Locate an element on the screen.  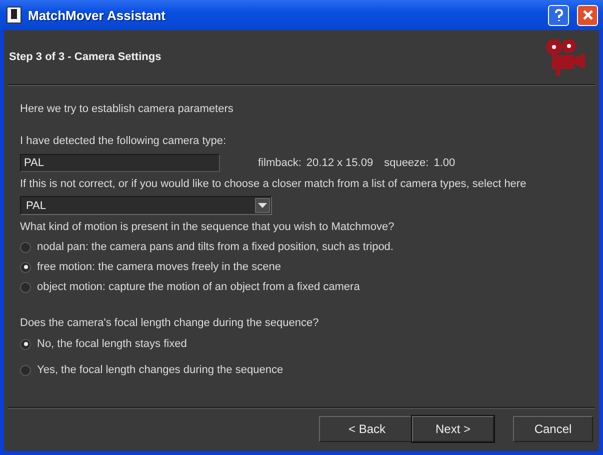
focal-radio: Yes, the focal length changes during the sequence is located at coordinates (152, 370).